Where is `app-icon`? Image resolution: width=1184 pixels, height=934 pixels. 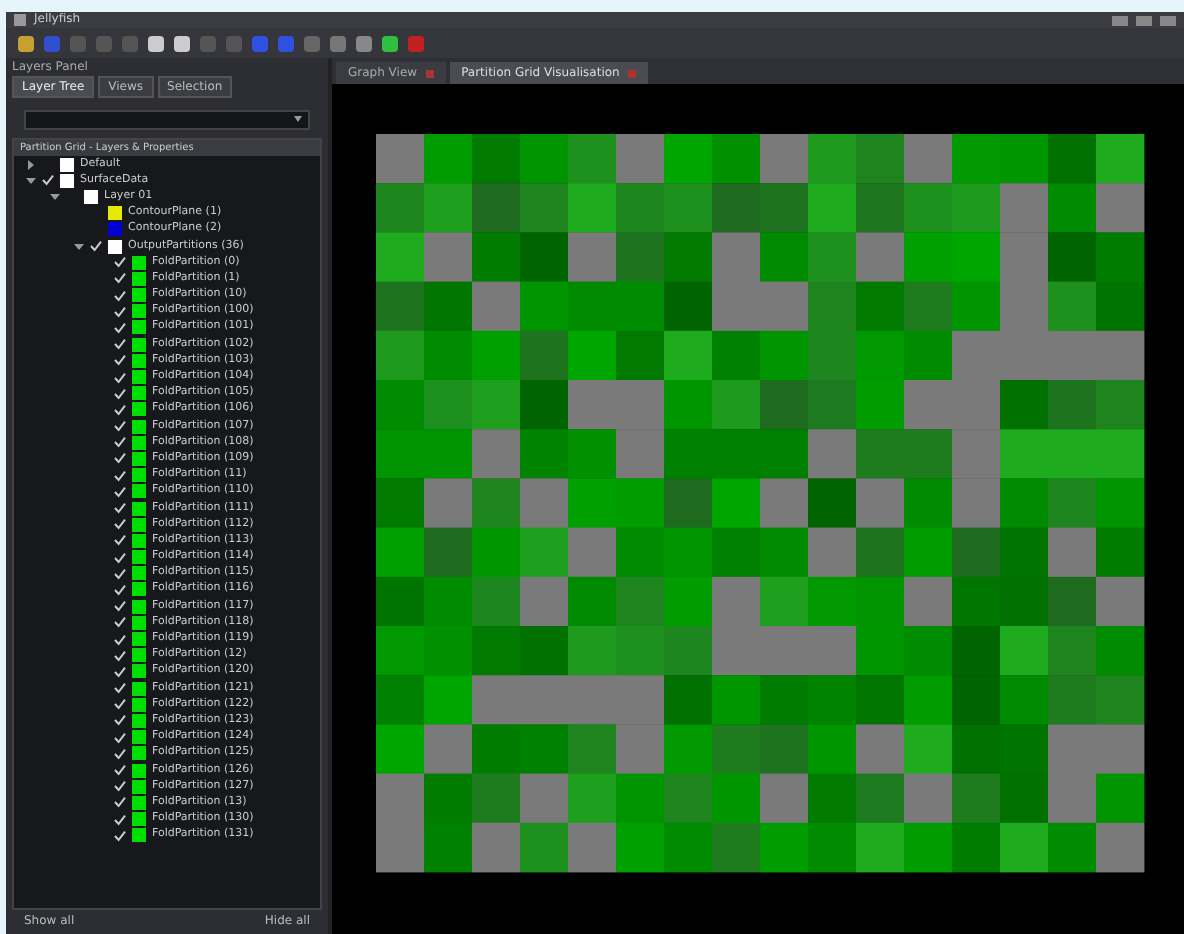 app-icon is located at coordinates (20, 20).